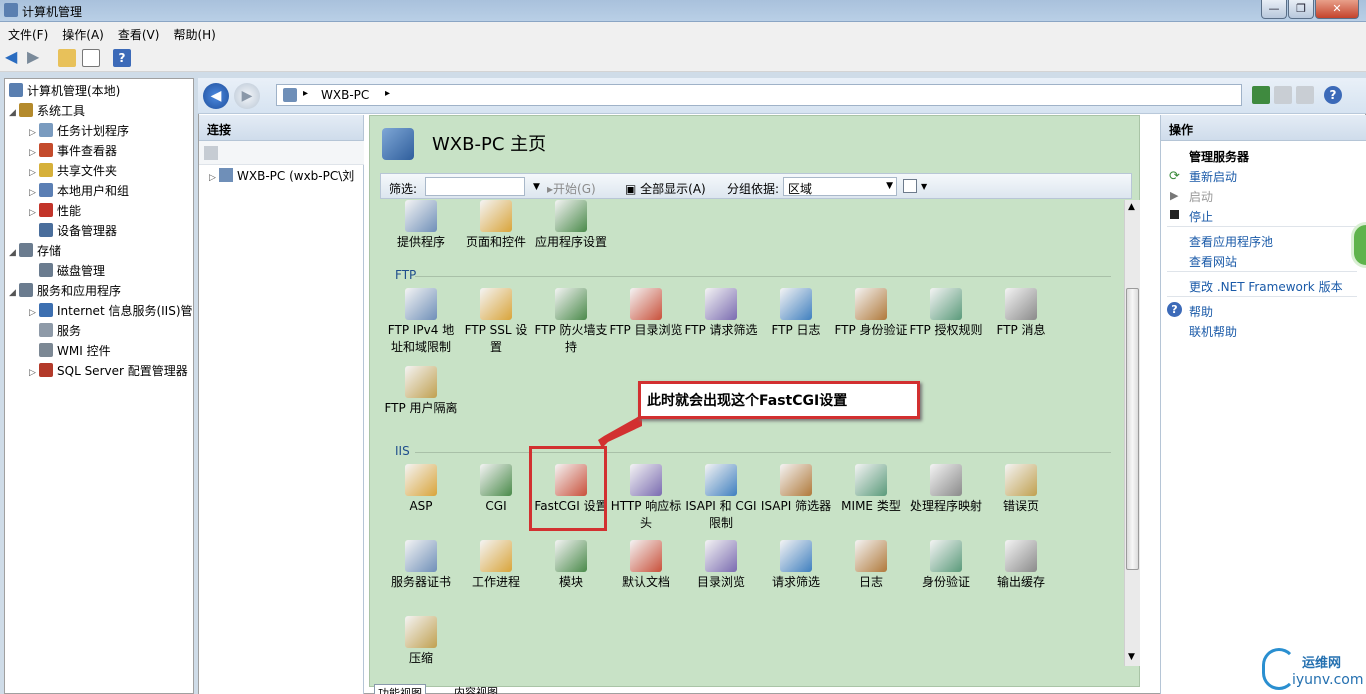  I want to click on connection-node: ▷ WXB-PC (wxb-PC\刘, so click(286, 175).